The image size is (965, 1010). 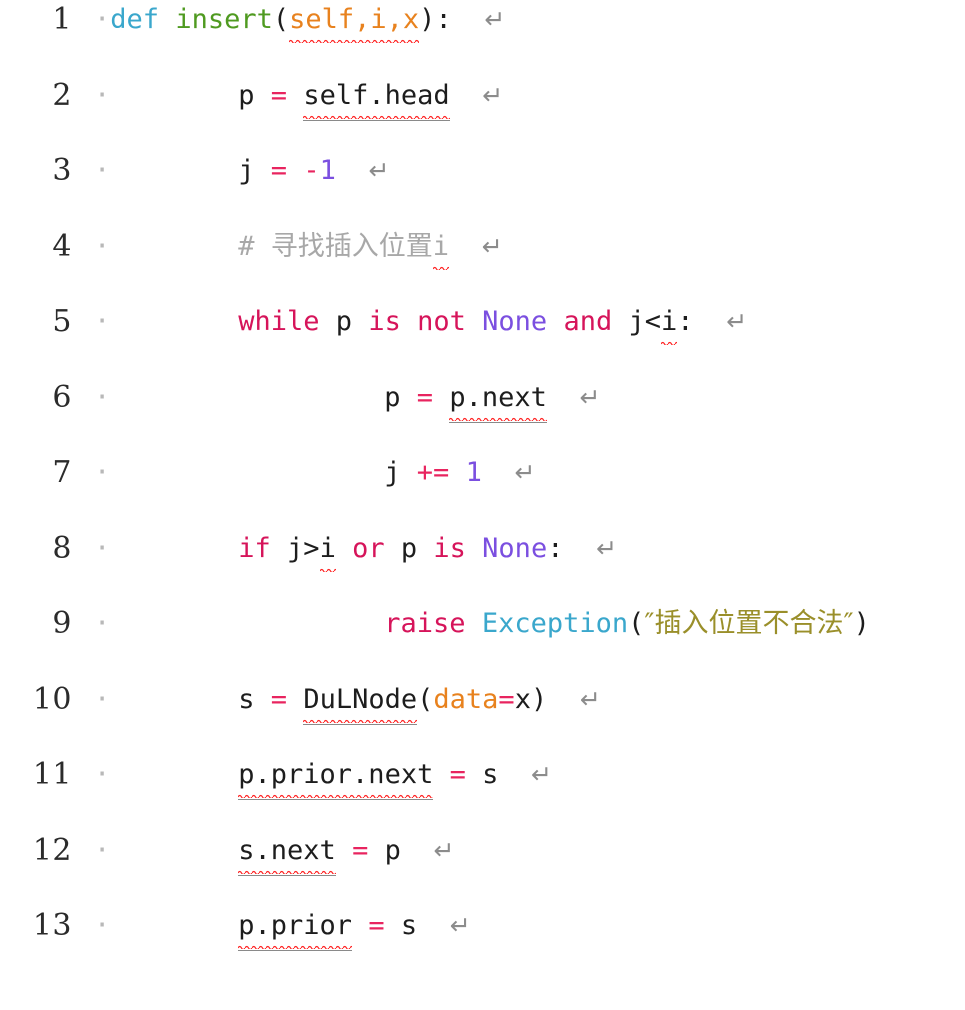 I want to click on code-line: 2 · p = self.head ↵, so click(x=482, y=113).